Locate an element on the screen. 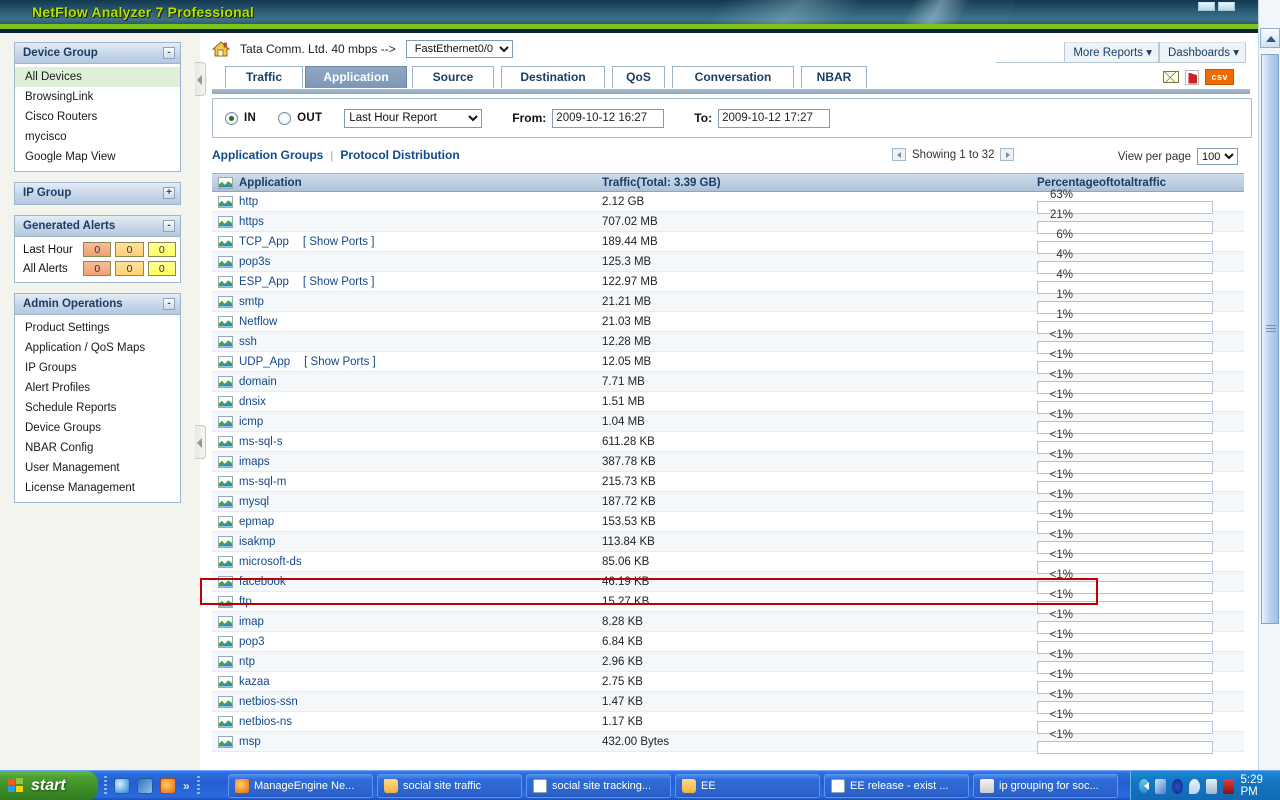  application-link: TCP_App is located at coordinates (264, 242).